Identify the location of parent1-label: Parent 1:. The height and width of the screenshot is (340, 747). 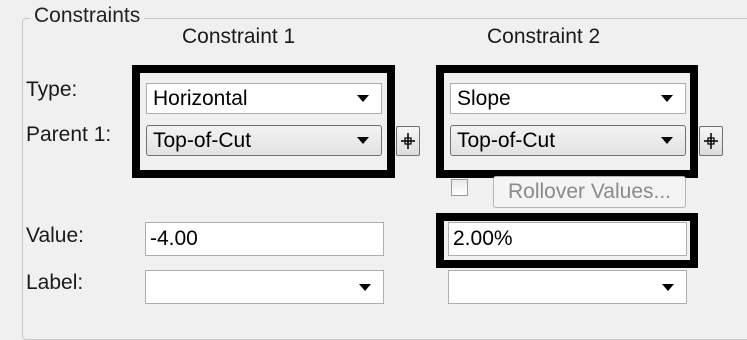
(69, 134).